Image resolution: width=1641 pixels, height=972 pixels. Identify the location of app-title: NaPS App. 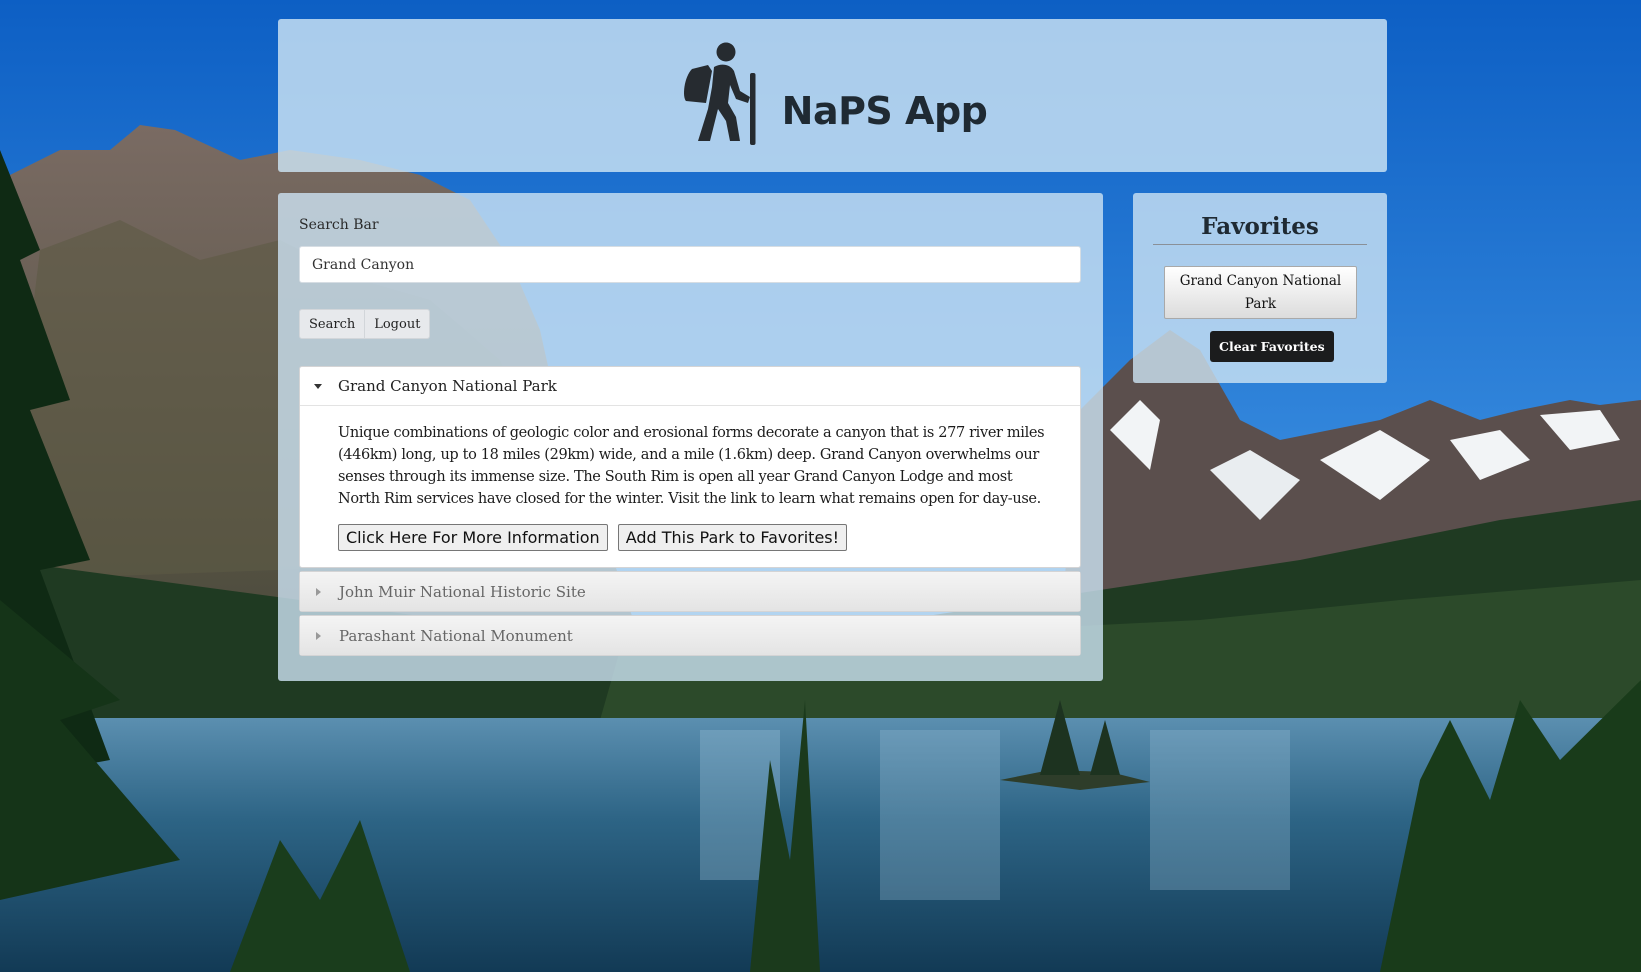
(884, 110).